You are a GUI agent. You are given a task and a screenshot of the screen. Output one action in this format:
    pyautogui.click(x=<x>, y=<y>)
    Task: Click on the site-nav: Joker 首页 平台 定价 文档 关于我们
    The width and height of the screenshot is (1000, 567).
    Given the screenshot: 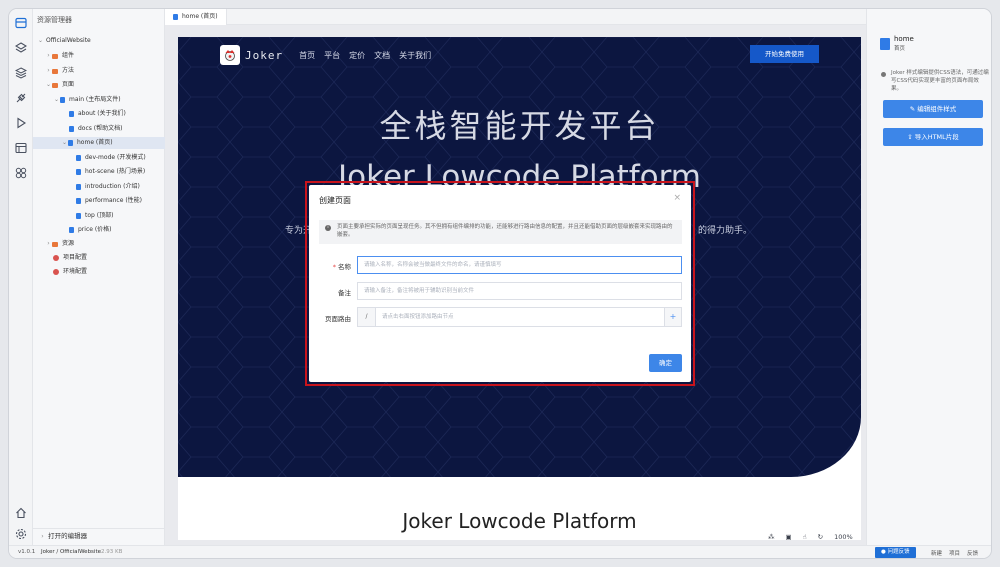 What is the action you would take?
    pyautogui.click(x=330, y=55)
    